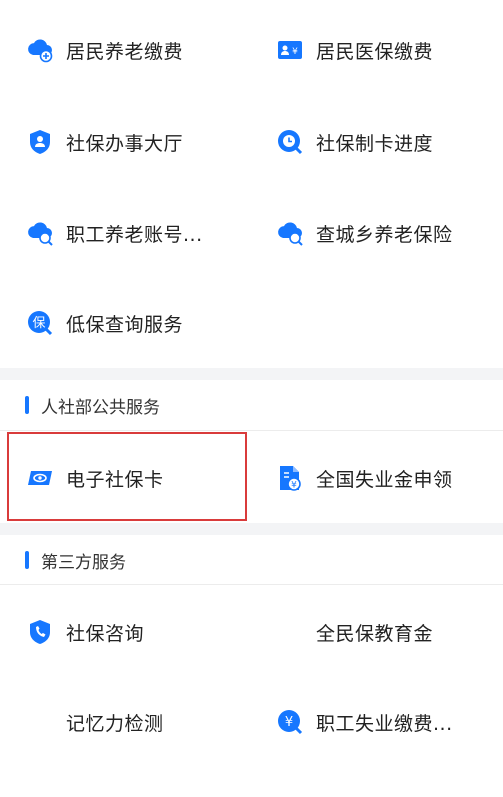 This screenshot has width=503, height=797. Describe the element at coordinates (290, 478) in the screenshot. I see `document-yuan-icon: ¥` at that location.